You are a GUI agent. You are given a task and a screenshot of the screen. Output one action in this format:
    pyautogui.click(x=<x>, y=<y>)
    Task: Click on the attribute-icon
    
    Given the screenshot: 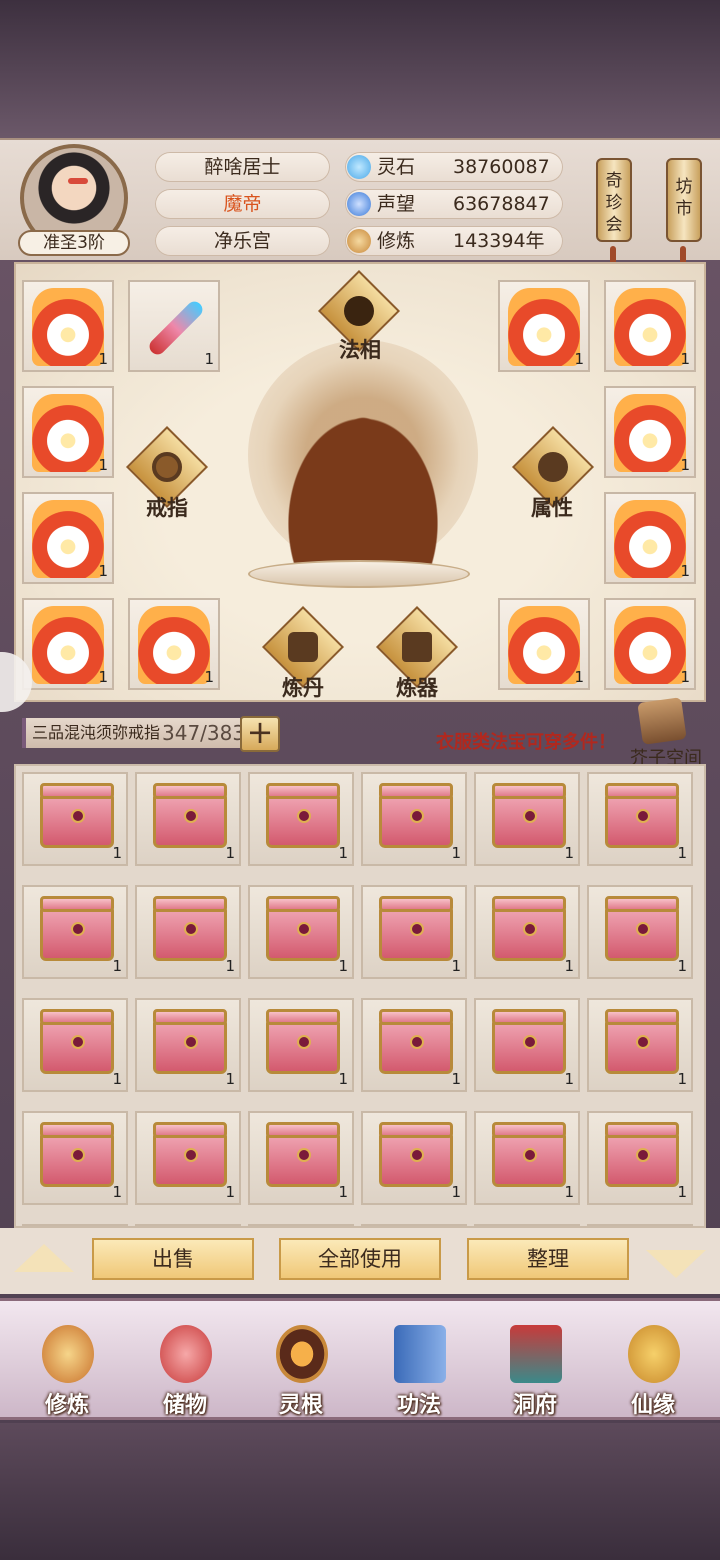 What is the action you would take?
    pyautogui.click(x=553, y=467)
    